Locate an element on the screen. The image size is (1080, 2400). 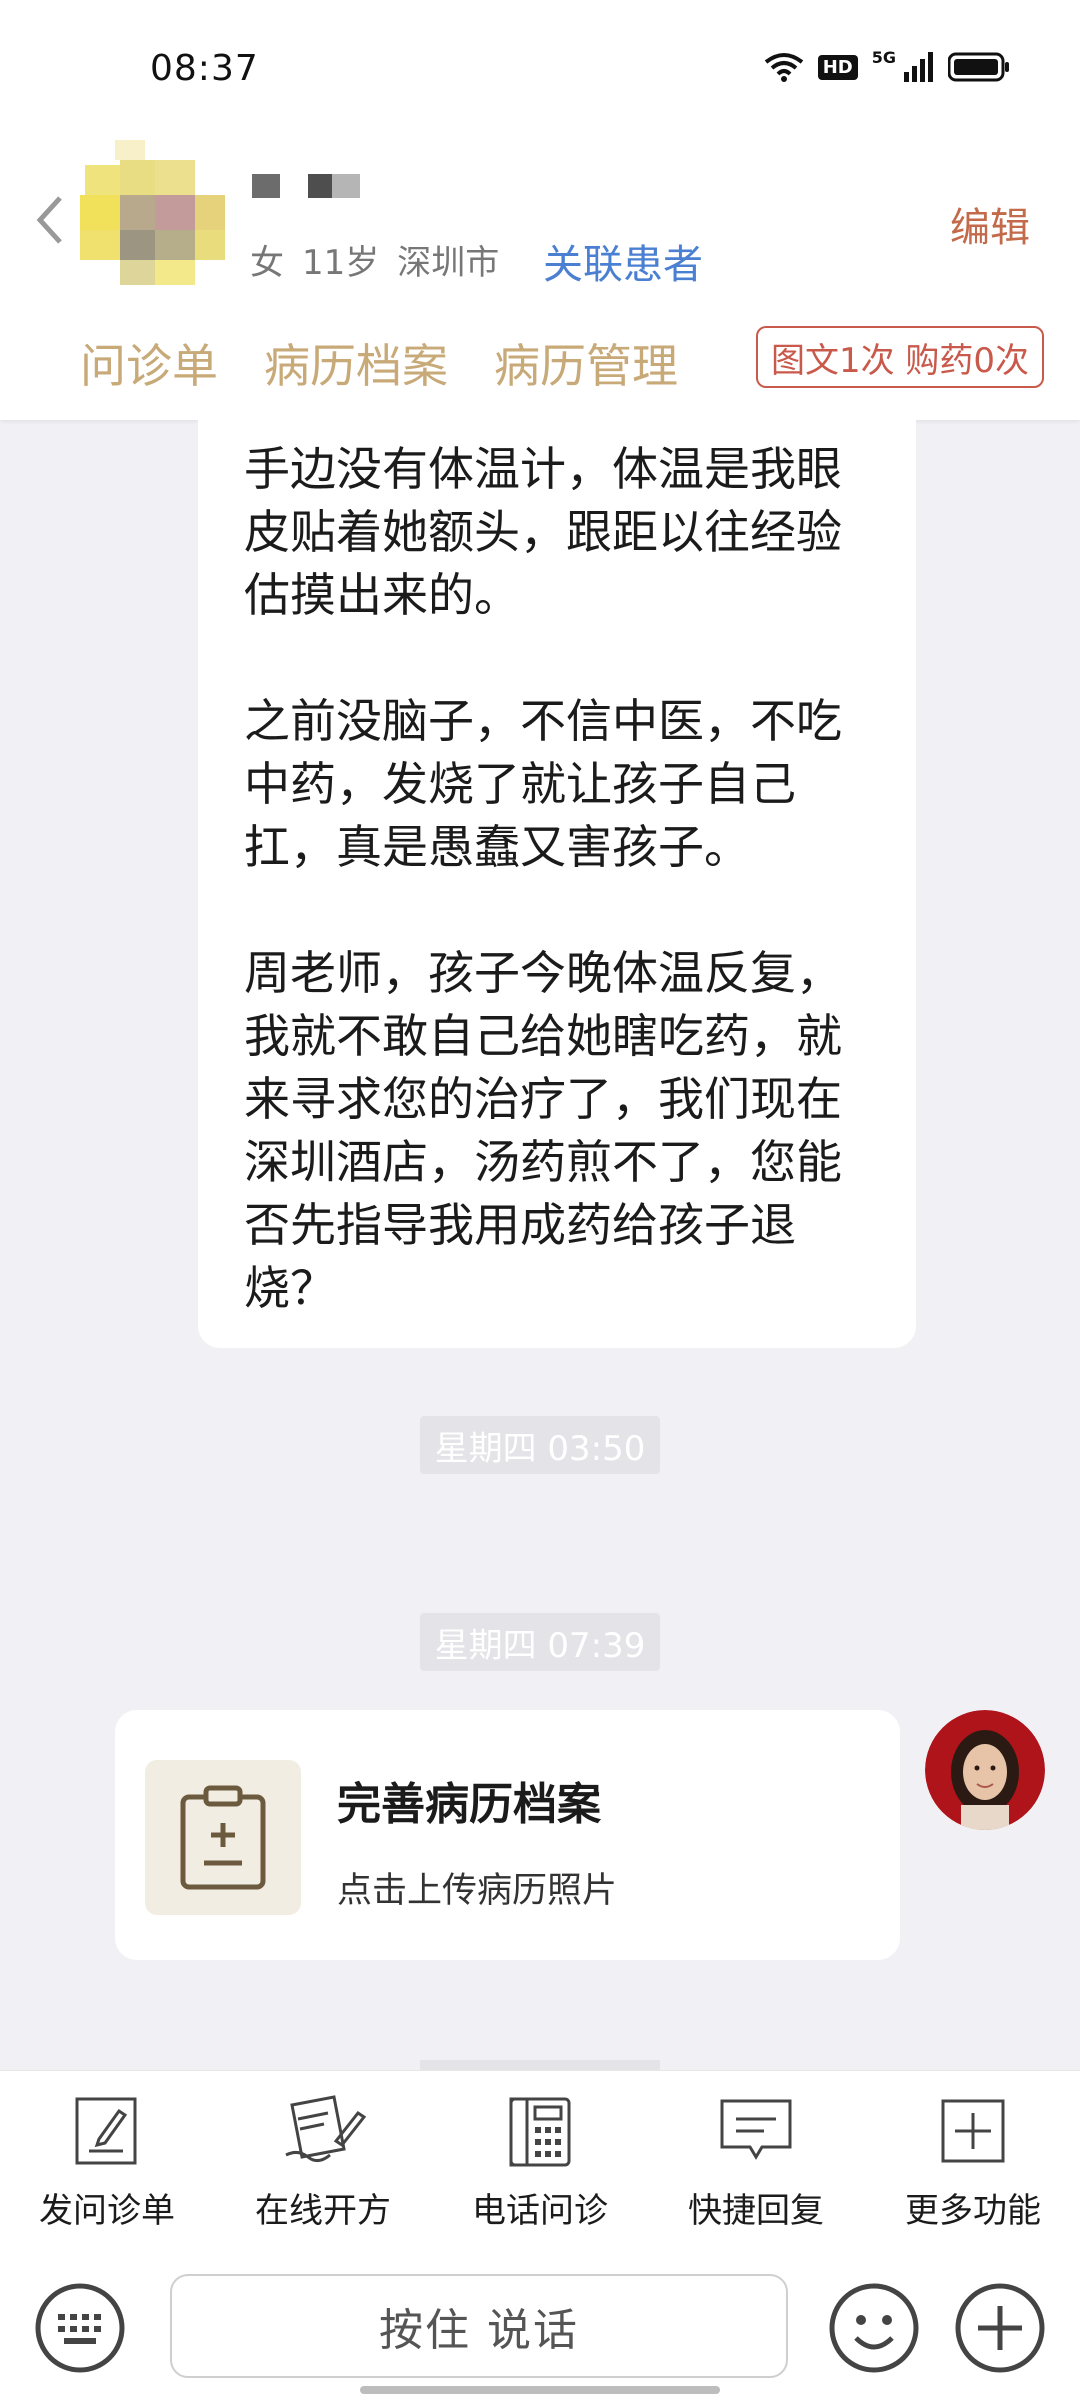
chat-header: 女 11岁 深圳市 关联患者 编辑 问诊单 病历档案 病历管理 图文1次 购药0次 is located at coordinates (540, 280).